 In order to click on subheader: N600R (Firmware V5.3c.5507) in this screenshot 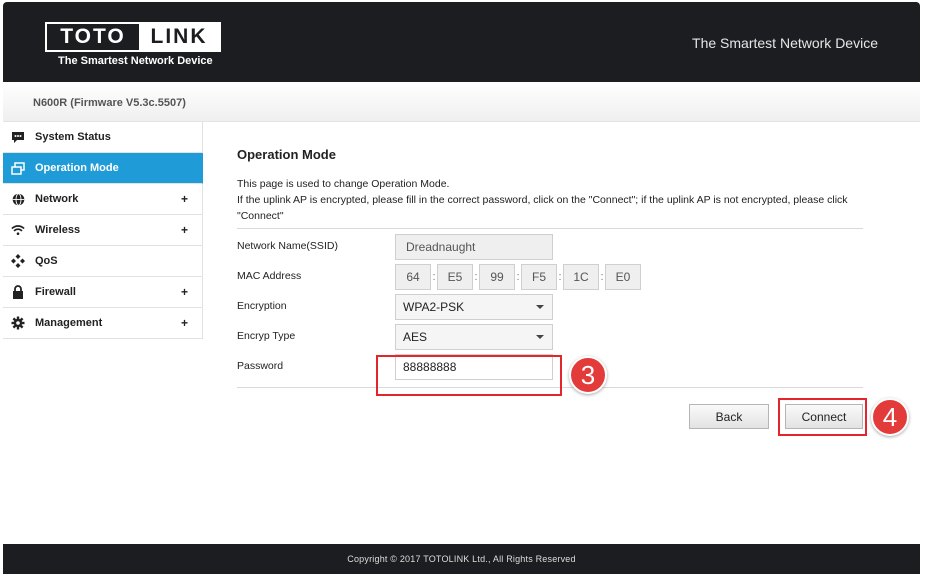, I will do `click(461, 102)`.